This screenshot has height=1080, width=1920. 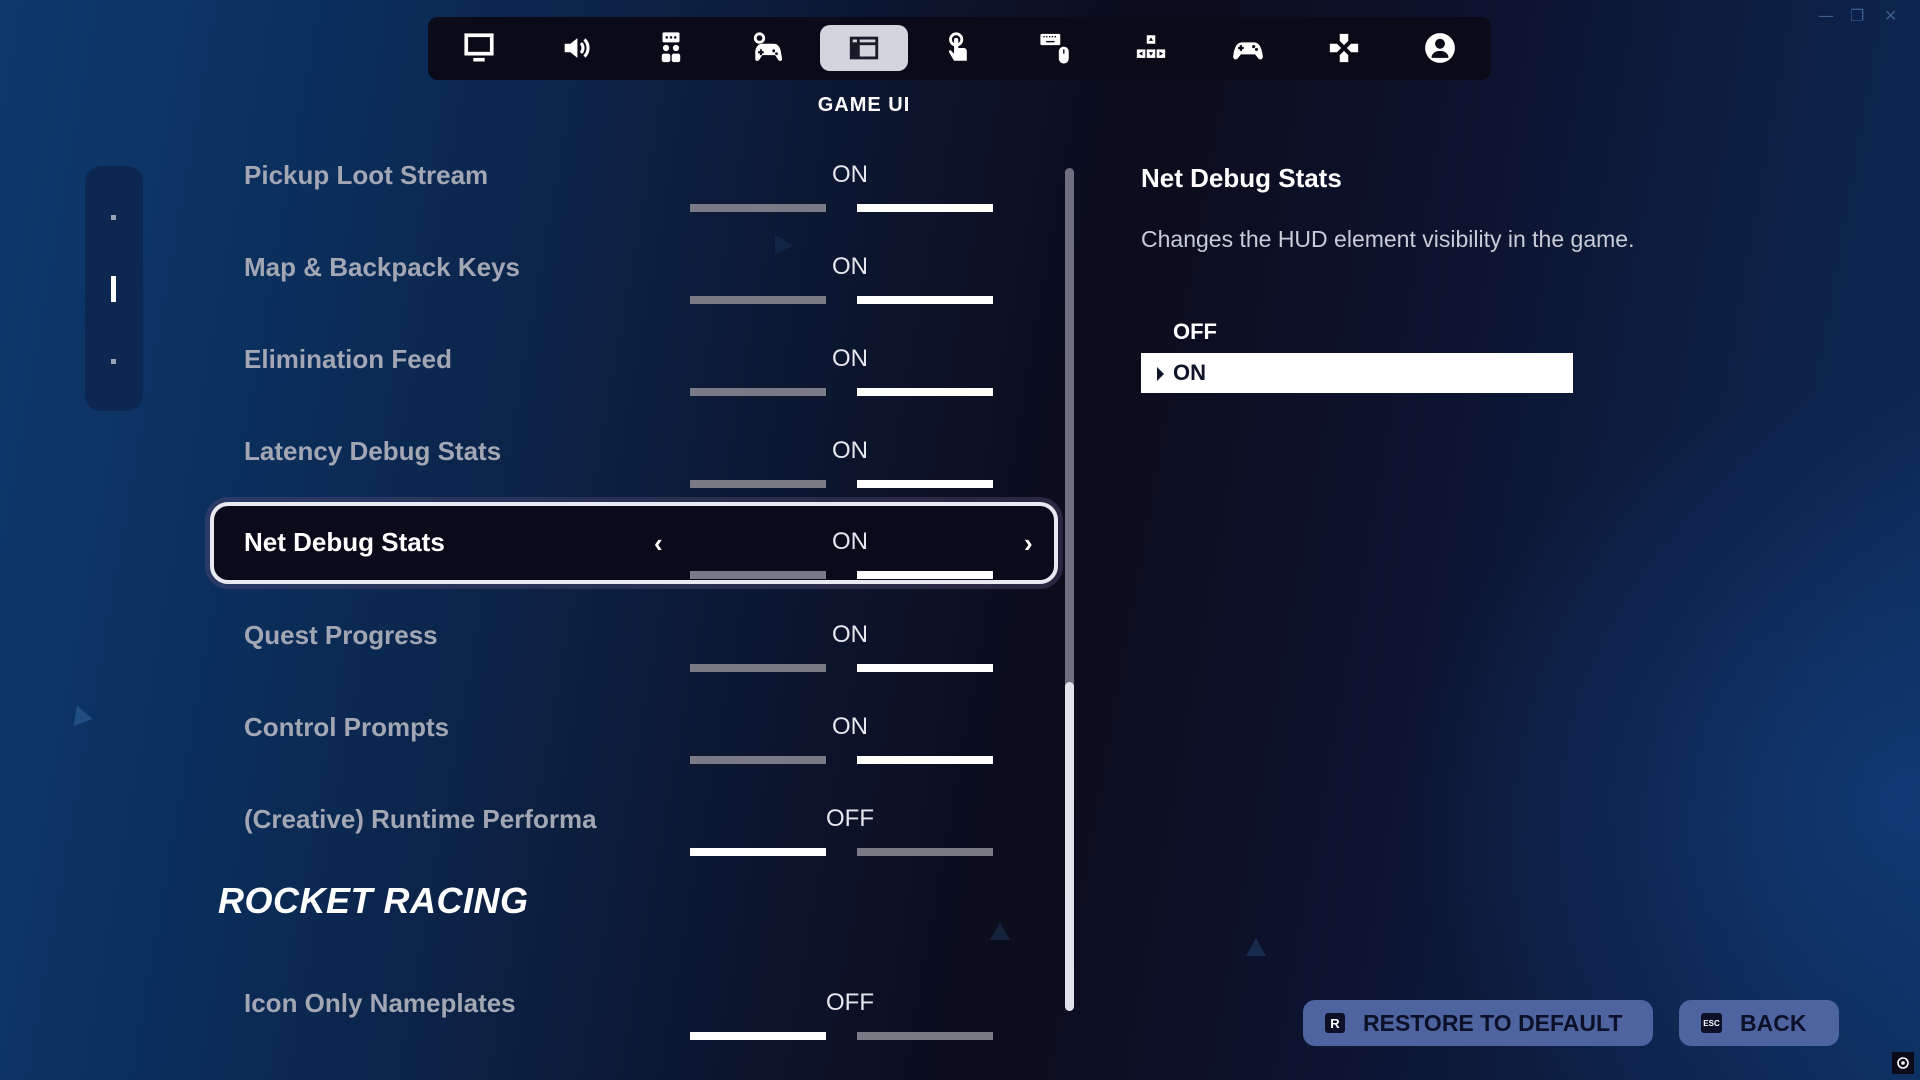 I want to click on controller-gear-icon, so click(x=768, y=46).